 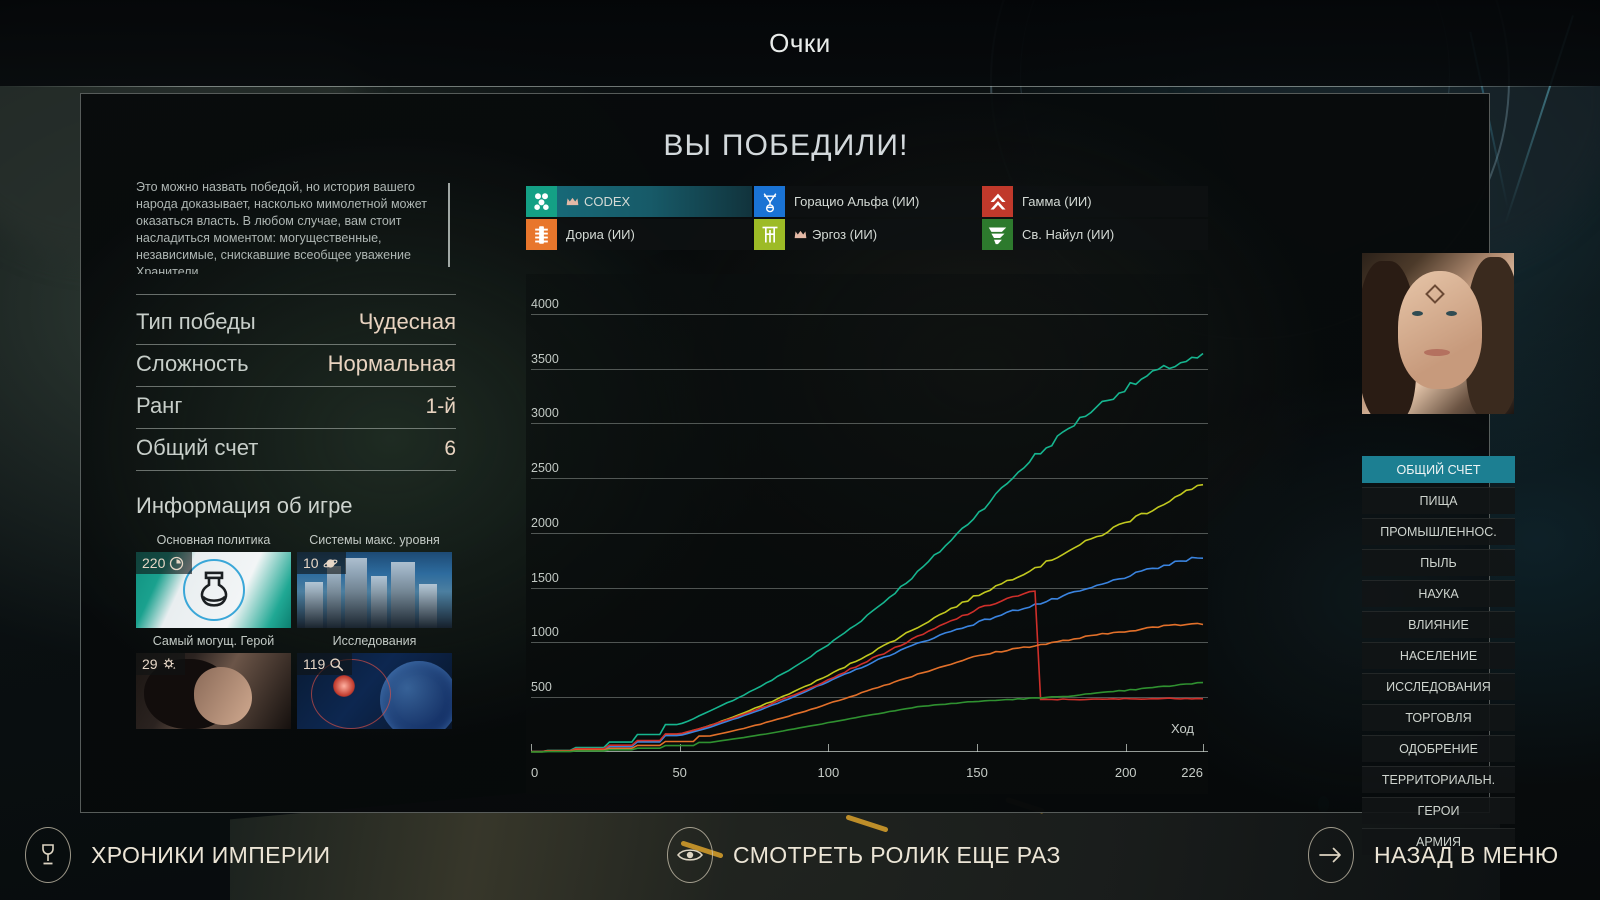 What do you see at coordinates (337, 664) in the screenshot?
I see `magnifier-icon` at bounding box center [337, 664].